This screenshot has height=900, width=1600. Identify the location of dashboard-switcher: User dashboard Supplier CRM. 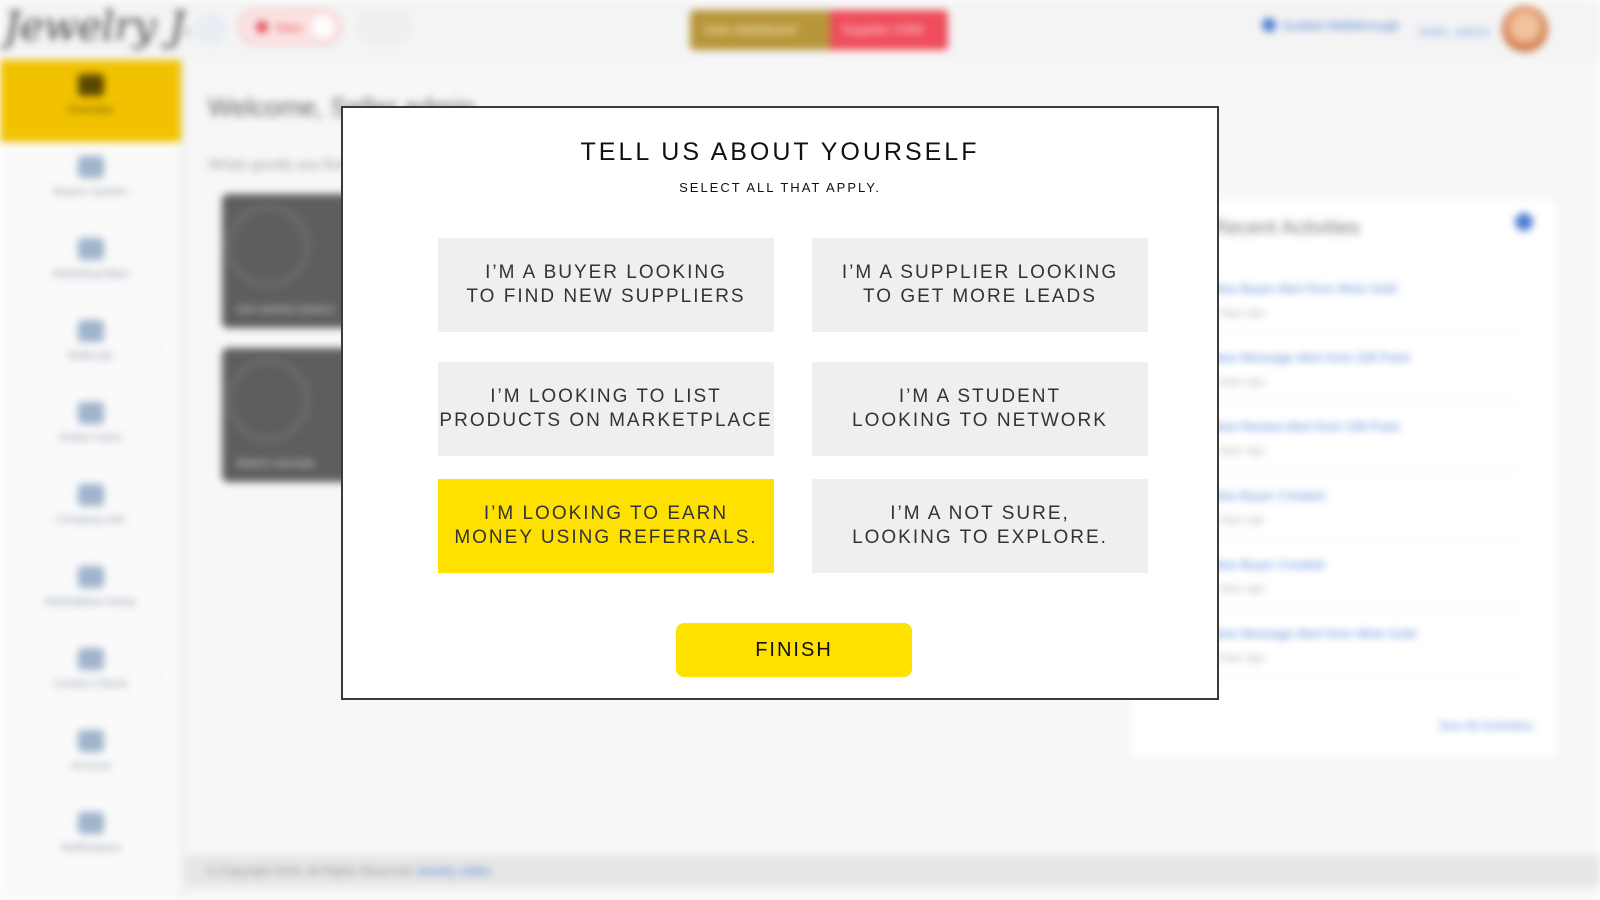
(819, 30).